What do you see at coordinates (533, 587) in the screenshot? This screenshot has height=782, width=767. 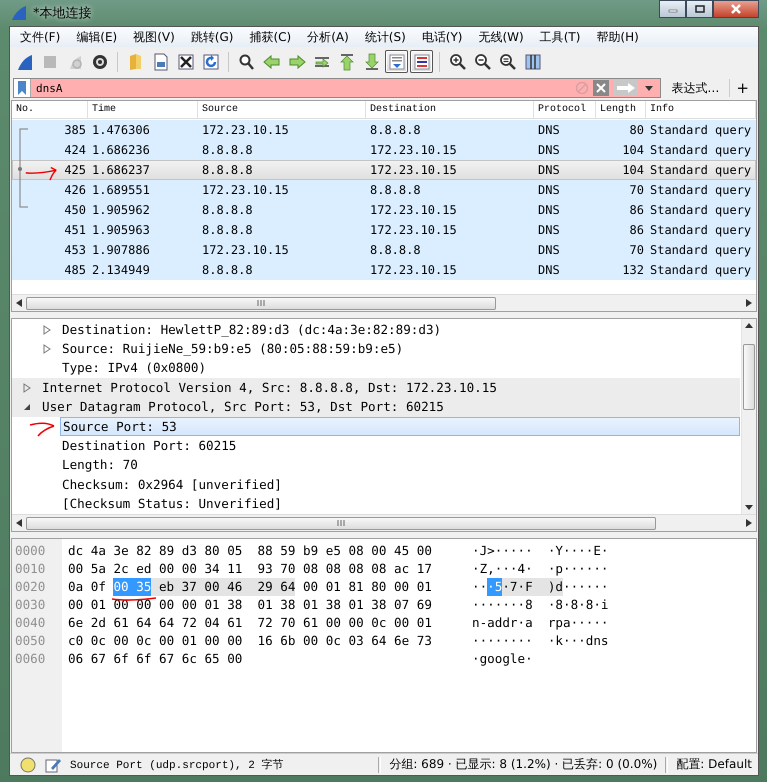 I see `ascii-text: ·7·F )d` at bounding box center [533, 587].